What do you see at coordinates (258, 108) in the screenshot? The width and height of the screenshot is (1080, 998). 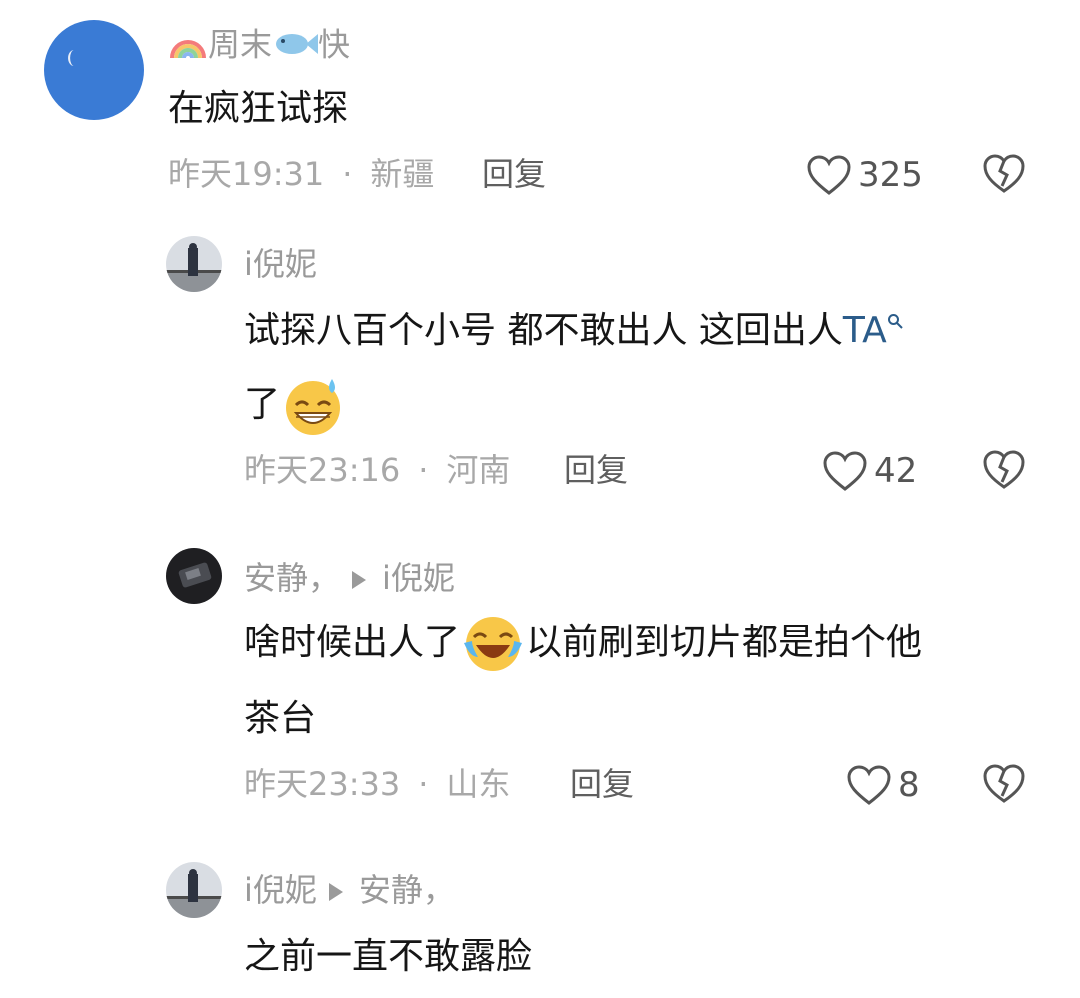 I see `comment-text: 在疯狂试探` at bounding box center [258, 108].